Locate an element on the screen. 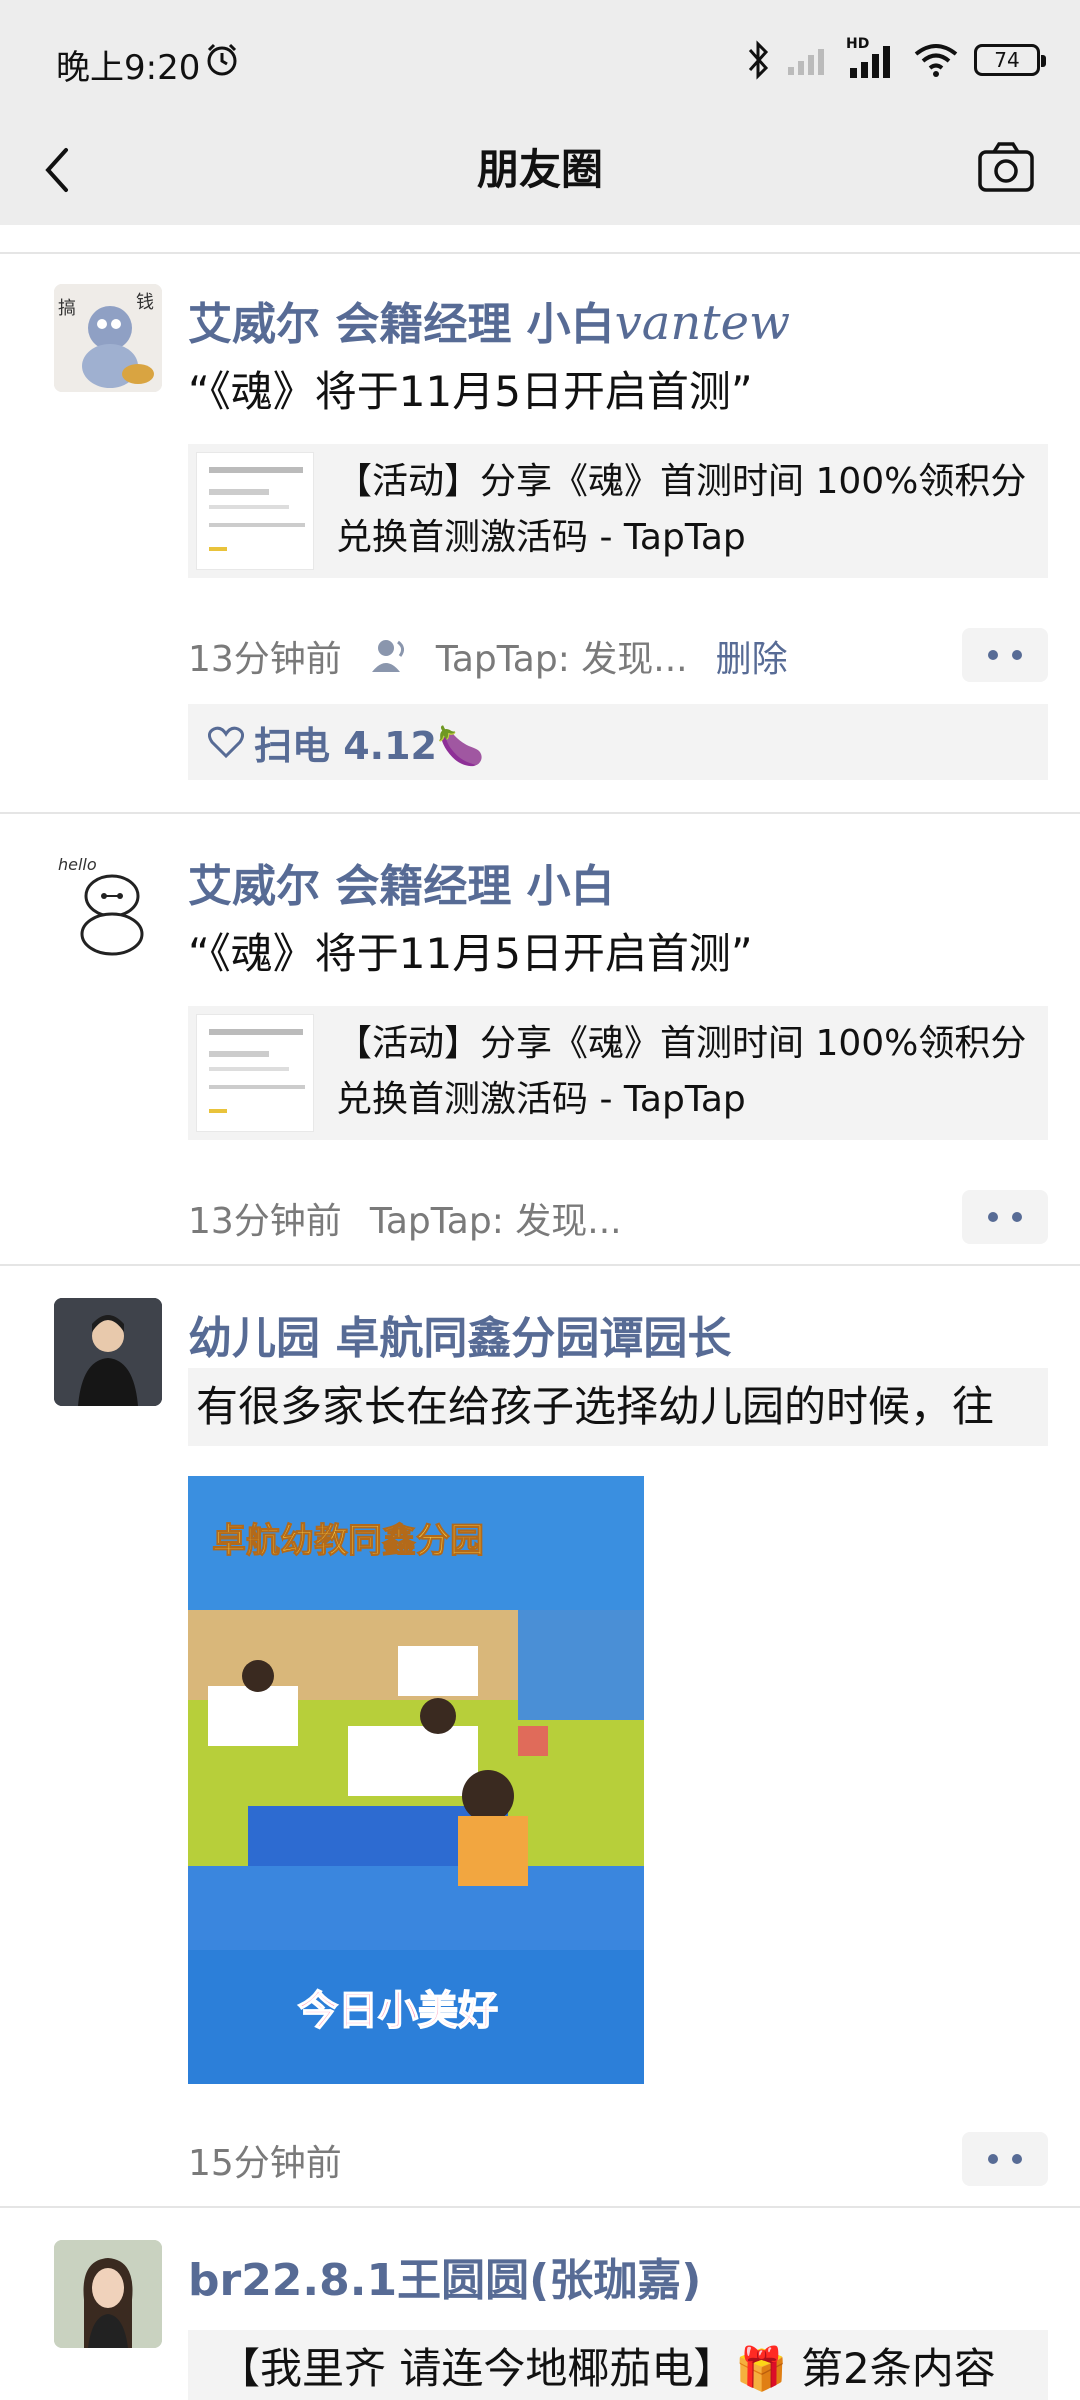  author-name-text: 艾威尔 会籍经理 小白 is located at coordinates (401, 324).